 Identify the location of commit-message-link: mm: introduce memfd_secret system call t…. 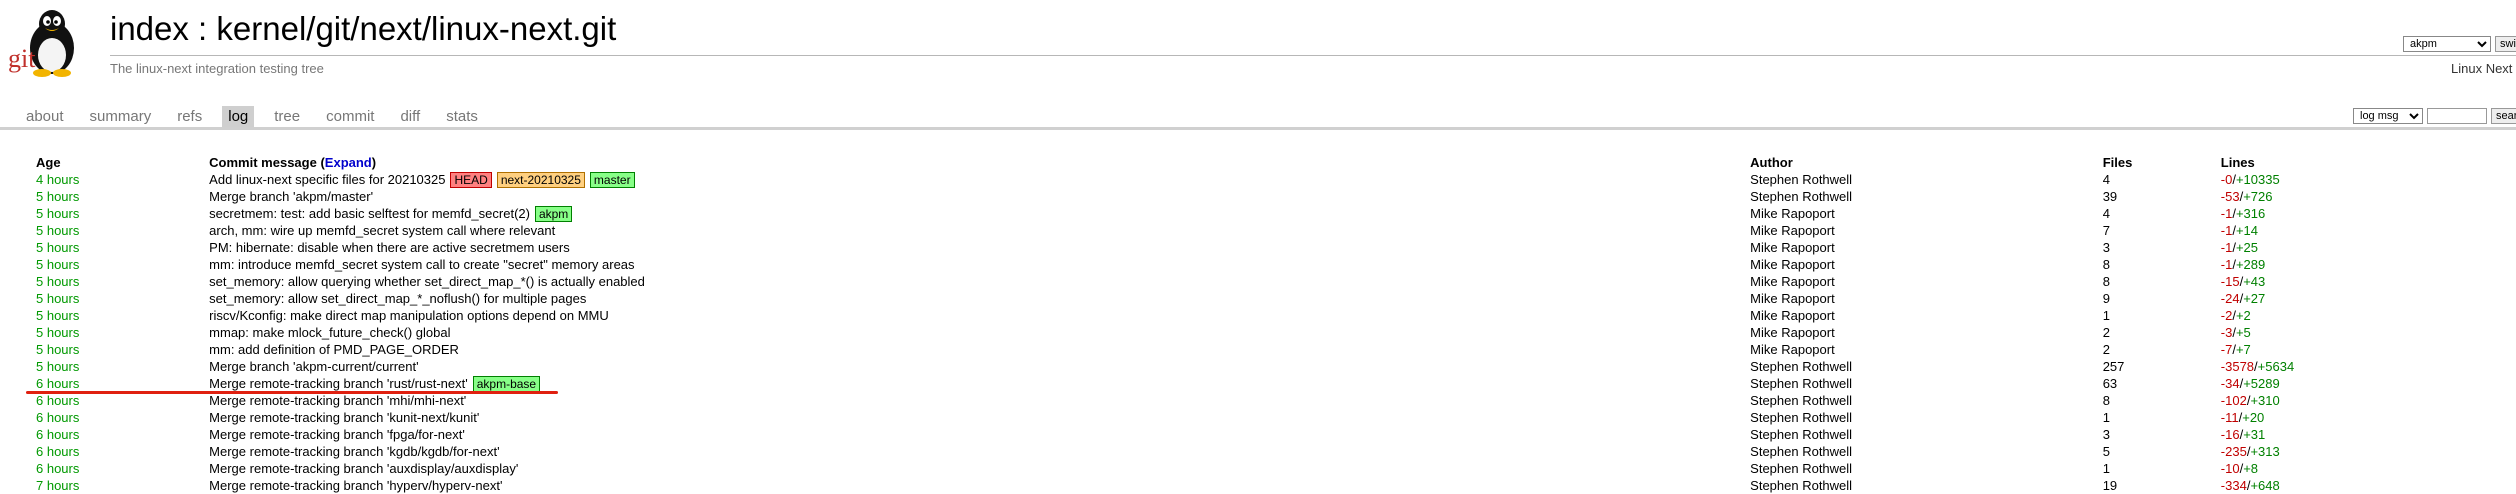
(421, 264).